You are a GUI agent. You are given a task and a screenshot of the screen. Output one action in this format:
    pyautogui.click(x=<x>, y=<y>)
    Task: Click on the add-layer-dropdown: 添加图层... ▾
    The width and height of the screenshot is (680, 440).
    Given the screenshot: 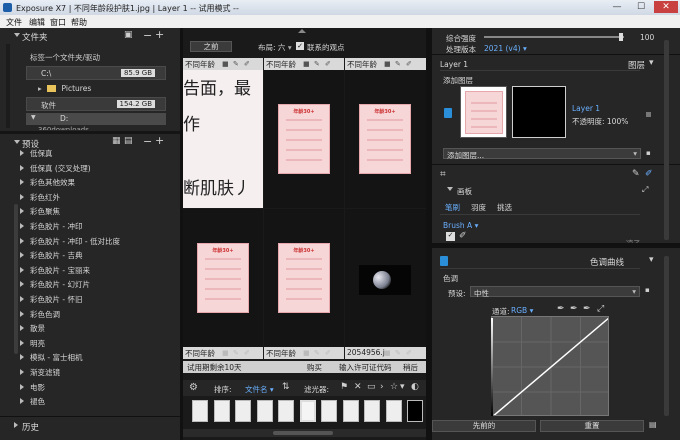 What is the action you would take?
    pyautogui.click(x=542, y=154)
    